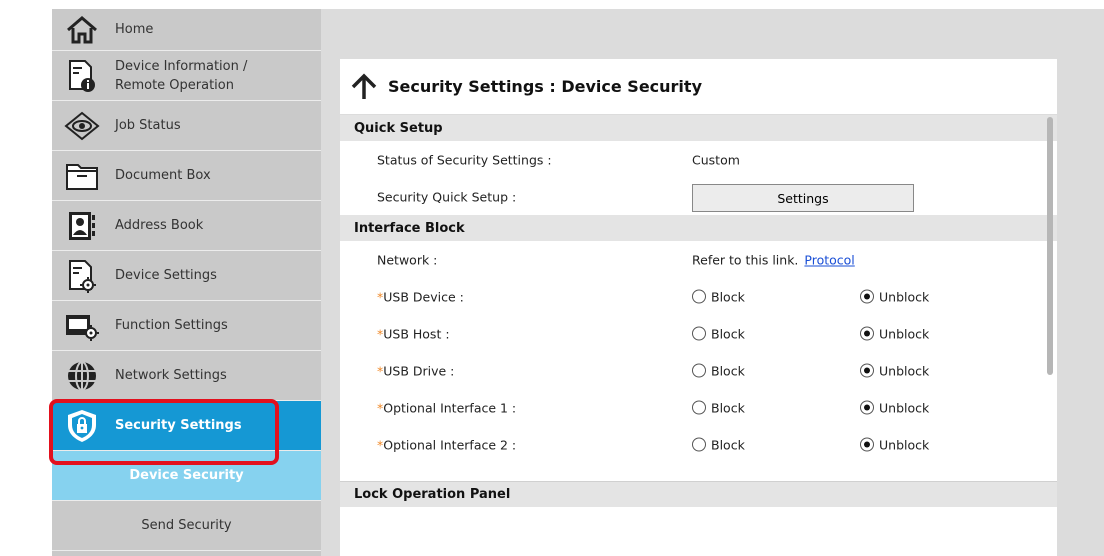 The image size is (1104, 556). I want to click on sidebar-subitem-send-security: Send Security, so click(186, 526).